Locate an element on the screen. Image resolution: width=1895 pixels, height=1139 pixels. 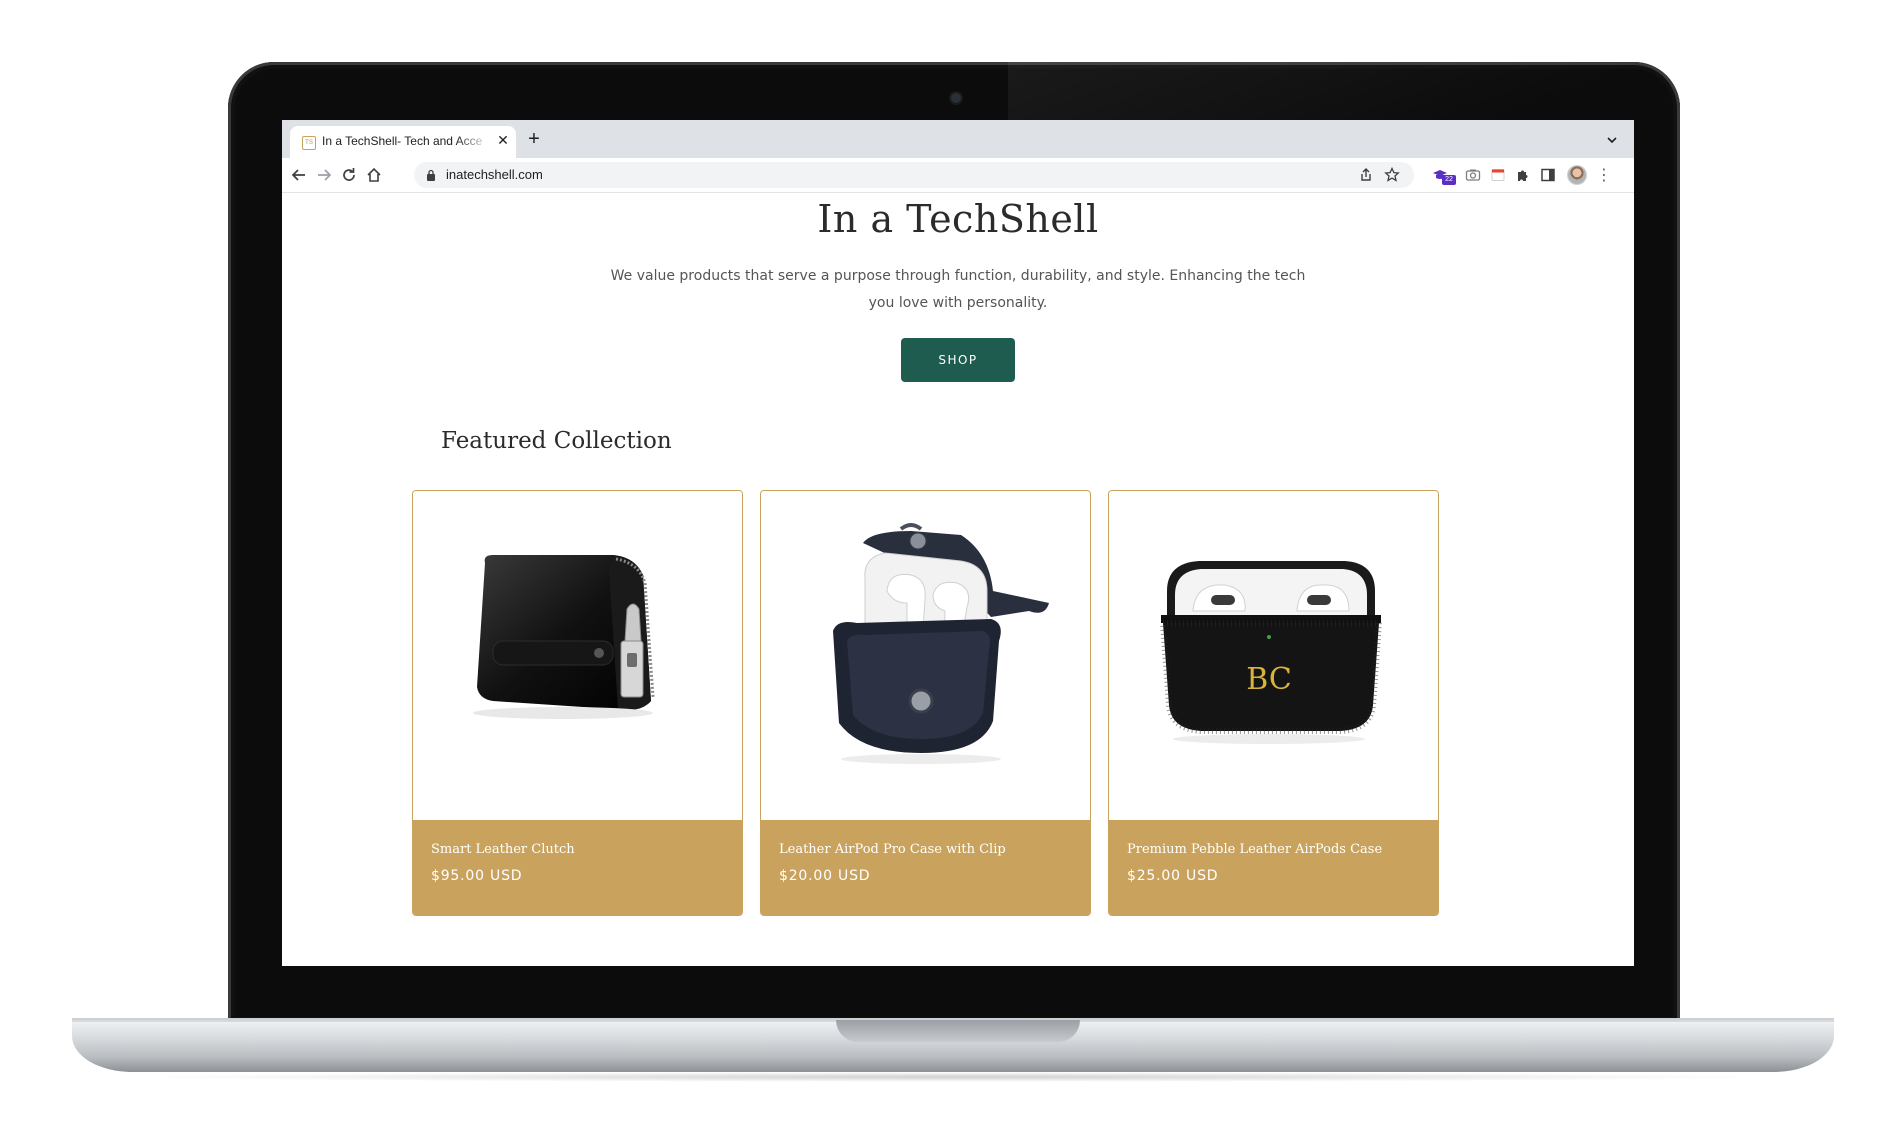
product-info: Smart Leather Clutch $95.00 USD is located at coordinates (577, 867).